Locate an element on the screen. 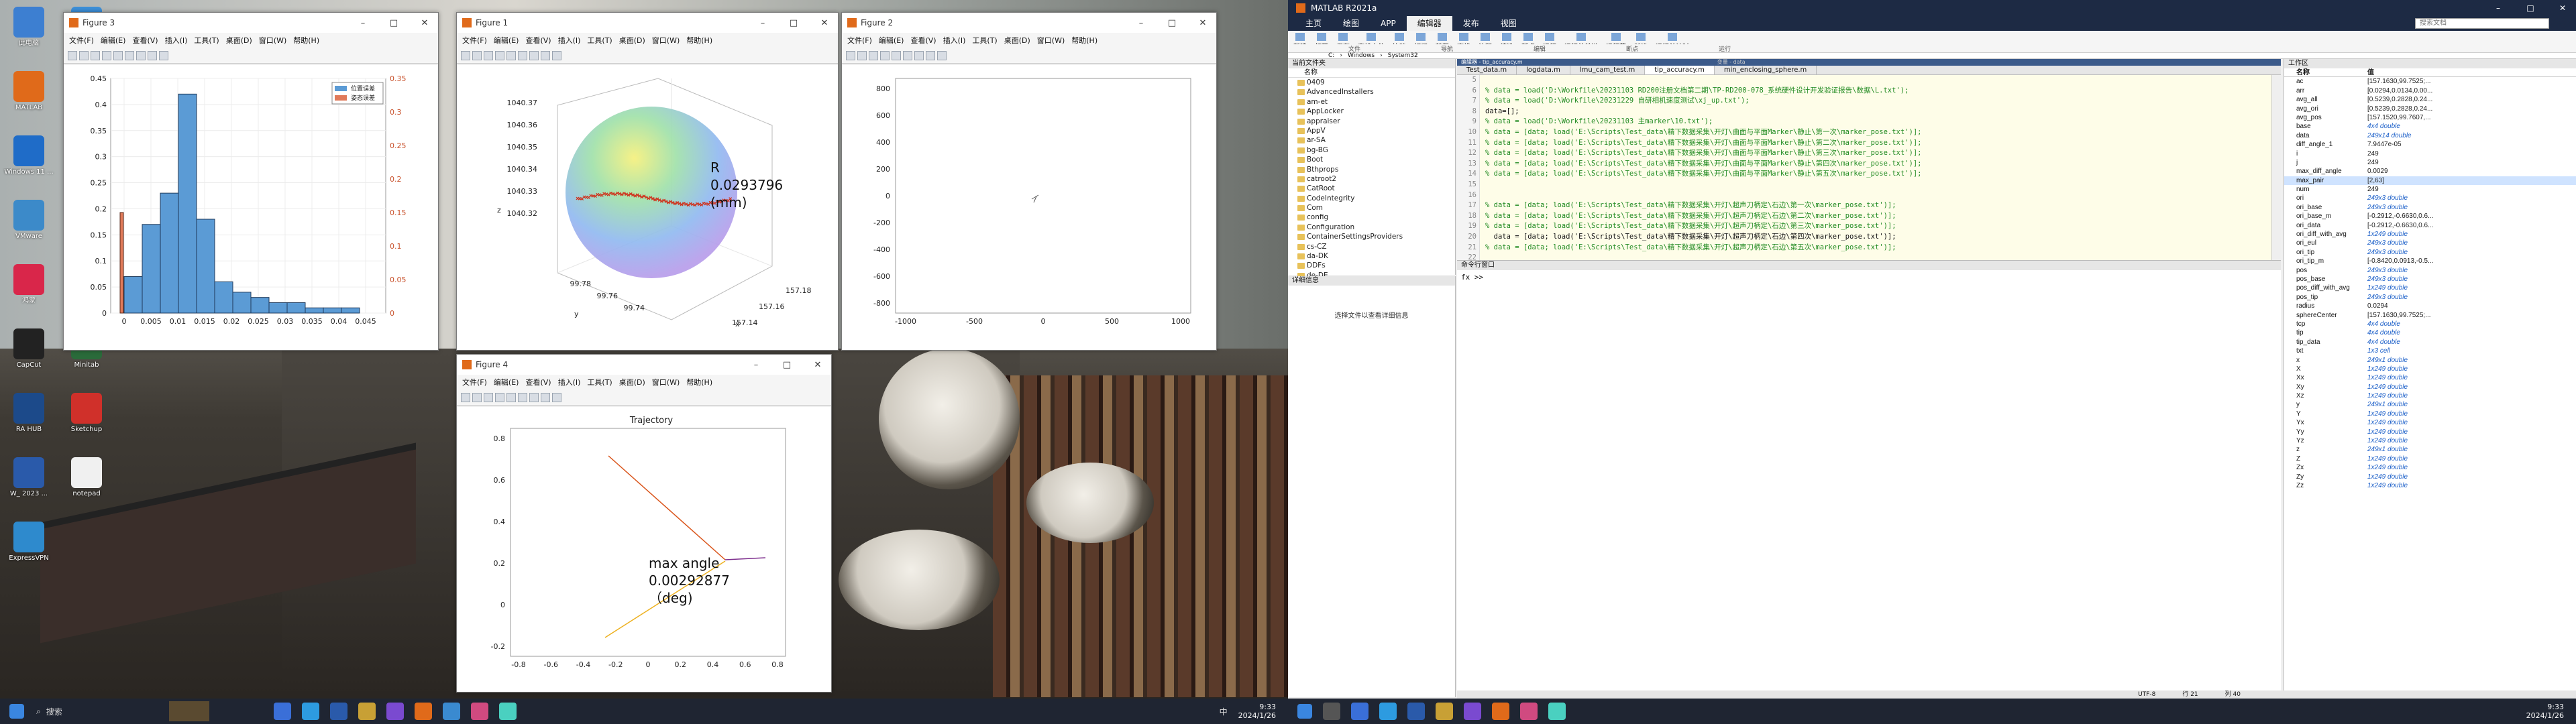 This screenshot has height=724, width=2576. workspace-variable: pos_base 249x3 double is located at coordinates (2430, 279).